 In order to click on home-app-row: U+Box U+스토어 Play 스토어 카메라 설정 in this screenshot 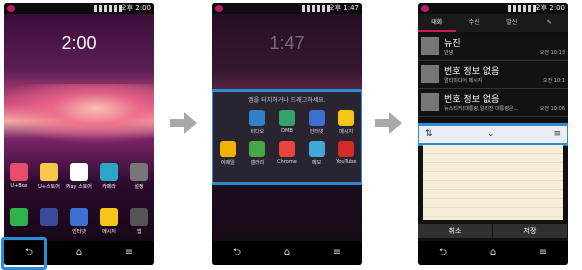, I will do `click(79, 176)`.